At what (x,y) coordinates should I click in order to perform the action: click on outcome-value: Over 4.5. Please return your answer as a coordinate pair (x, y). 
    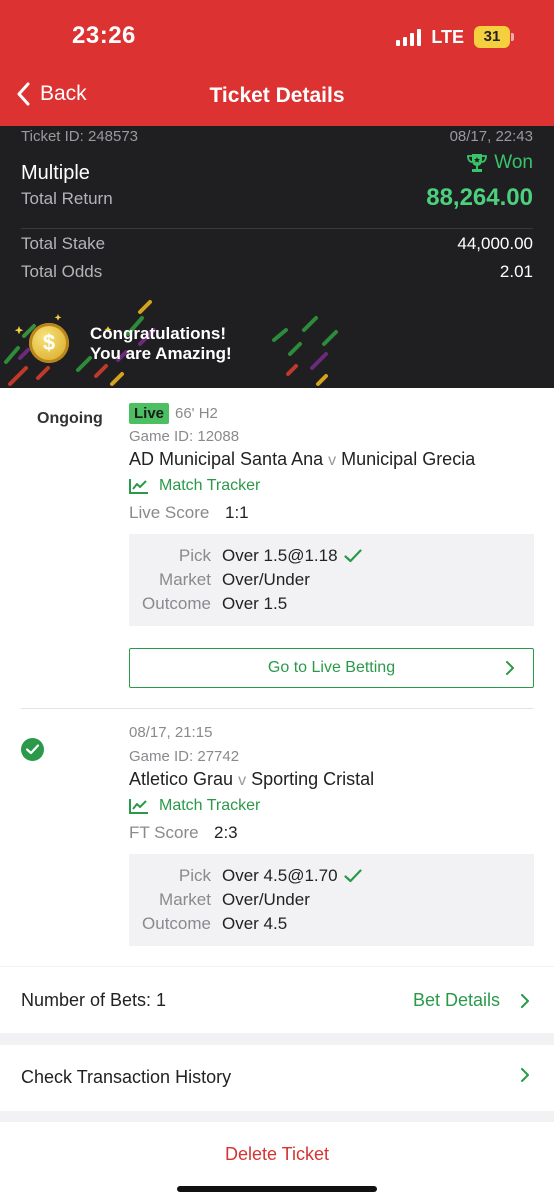
    Looking at the image, I should click on (255, 923).